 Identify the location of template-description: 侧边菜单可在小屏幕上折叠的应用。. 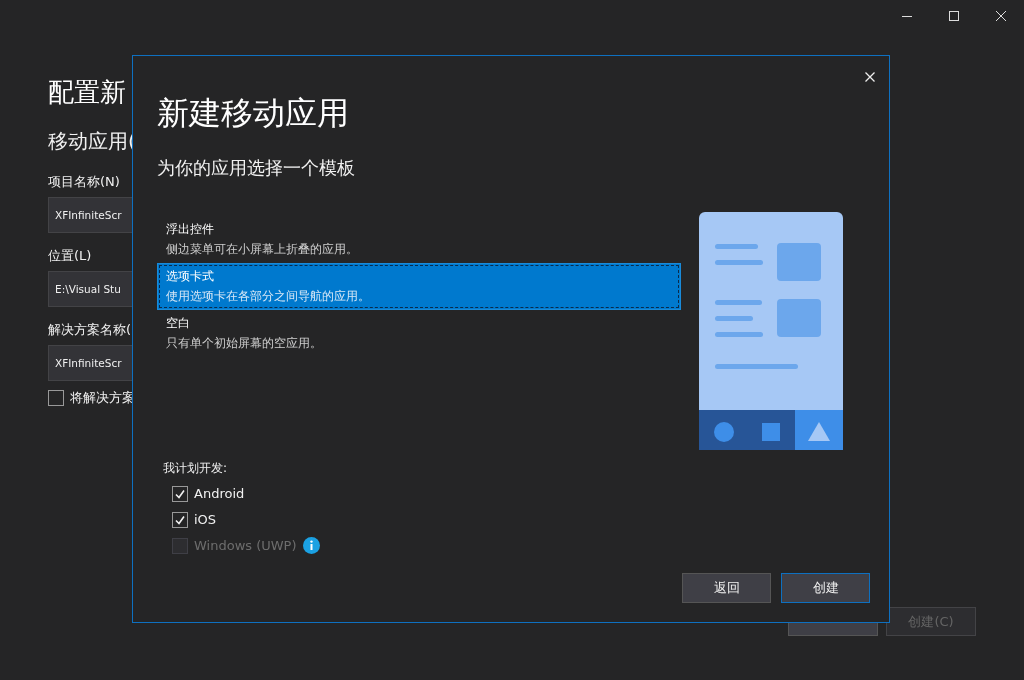
(262, 249).